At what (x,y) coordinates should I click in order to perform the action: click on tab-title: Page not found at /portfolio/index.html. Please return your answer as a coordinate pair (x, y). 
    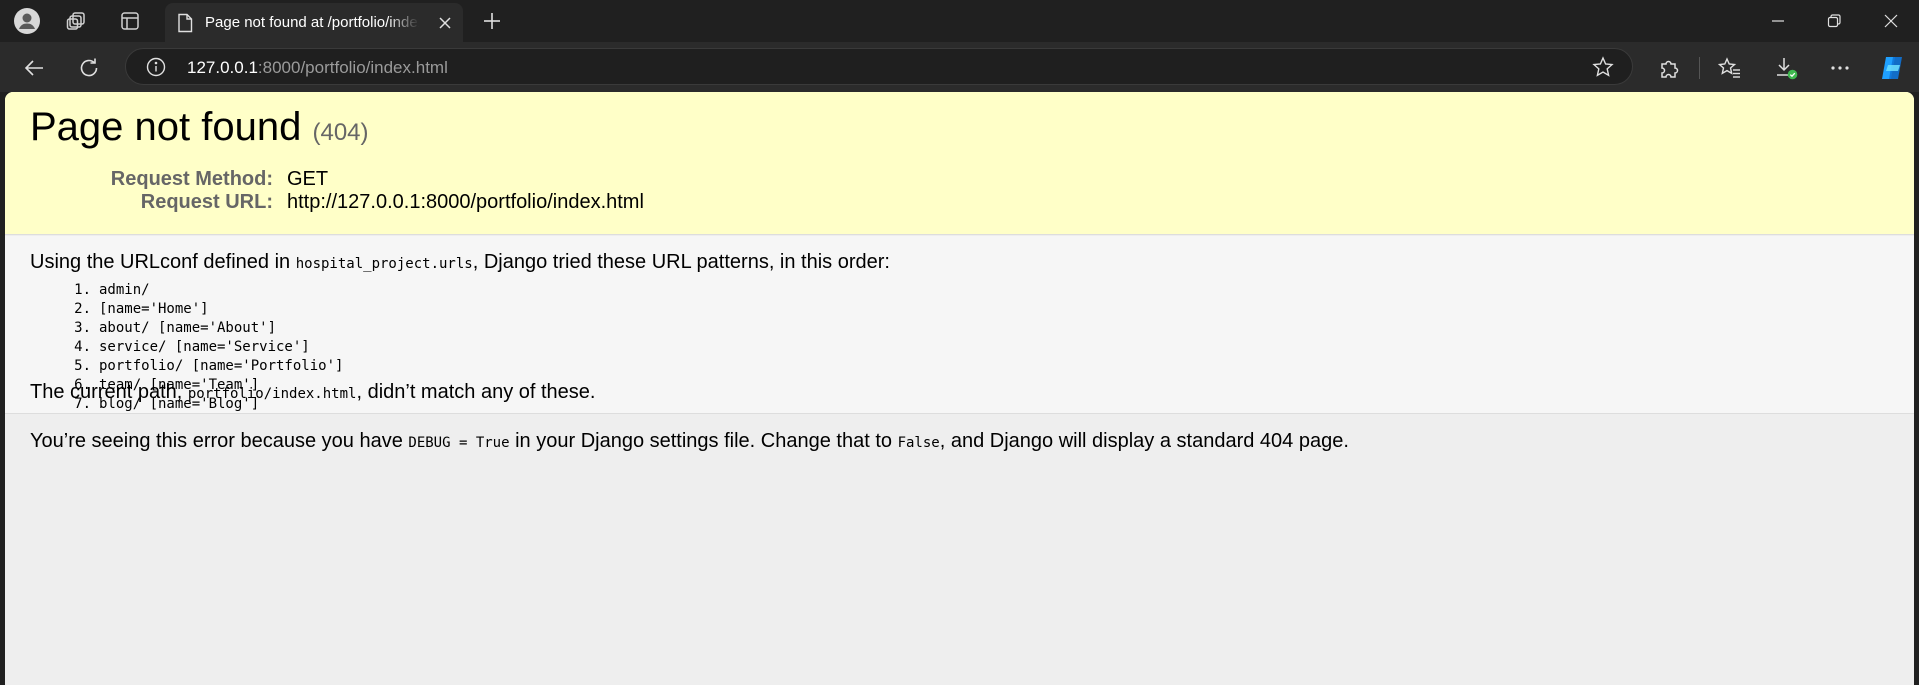
    Looking at the image, I should click on (312, 22).